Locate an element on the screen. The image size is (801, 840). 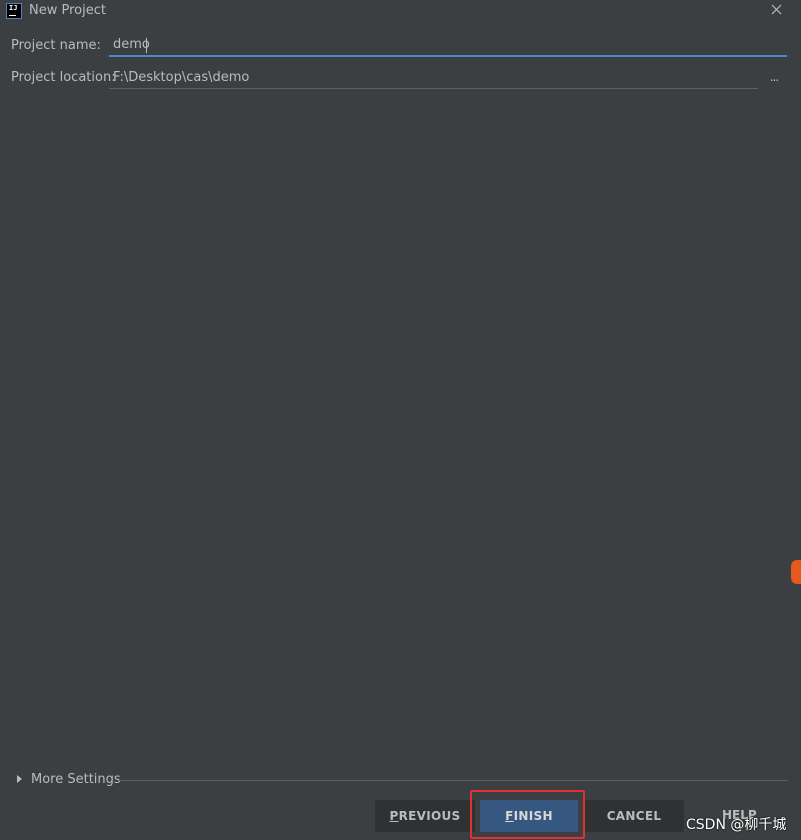
project-name-label: Project name: is located at coordinates (56, 45).